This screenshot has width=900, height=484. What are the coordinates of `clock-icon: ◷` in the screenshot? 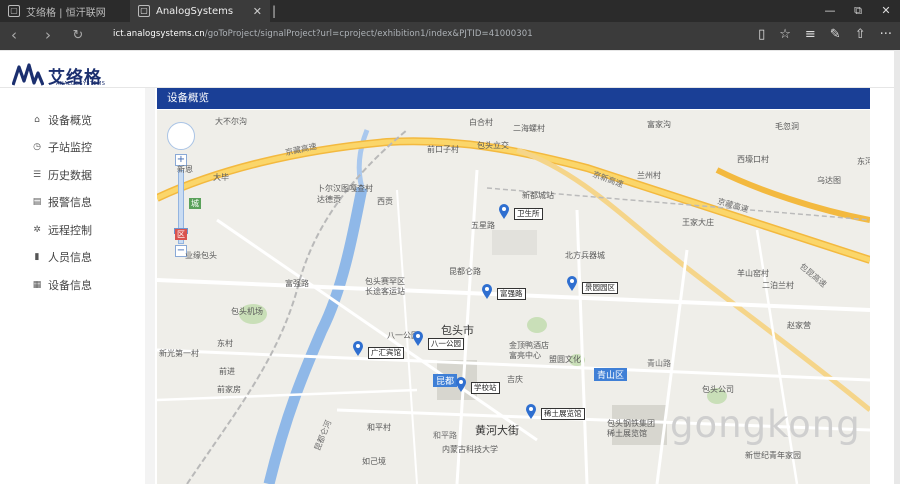 It's located at (37, 147).